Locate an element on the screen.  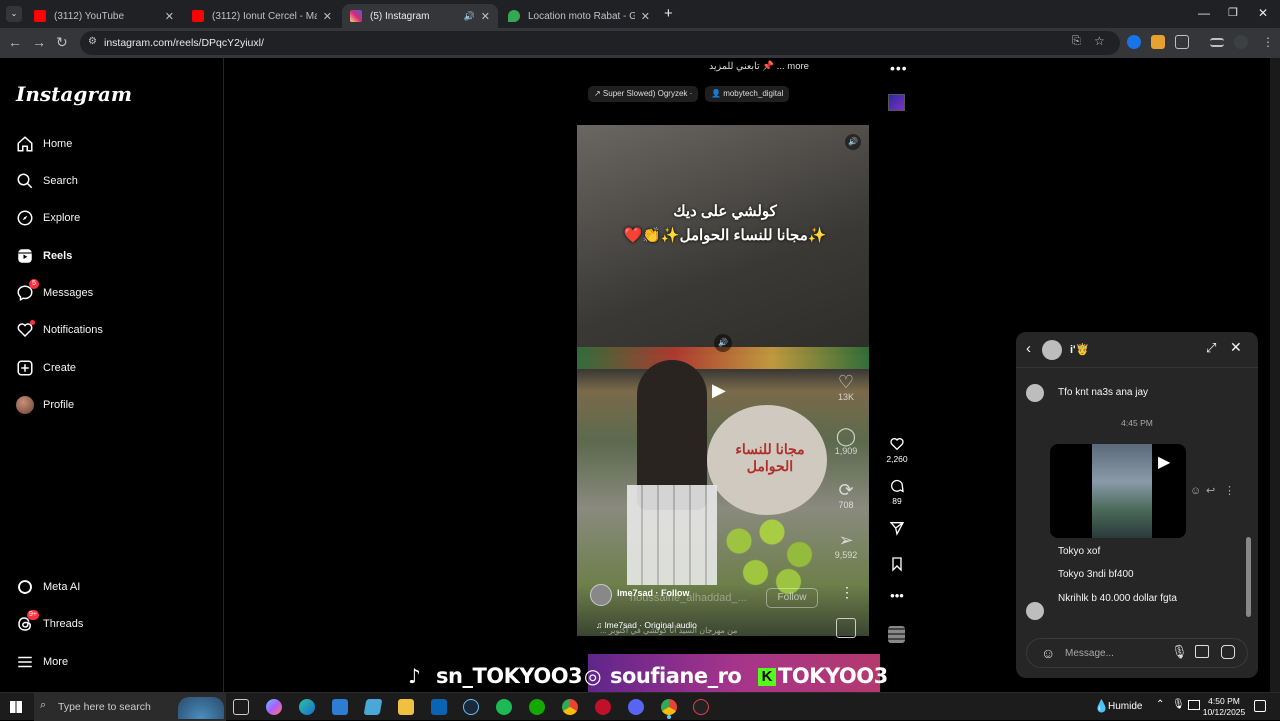
minimize-icon: — is located at coordinates (1204, 13).